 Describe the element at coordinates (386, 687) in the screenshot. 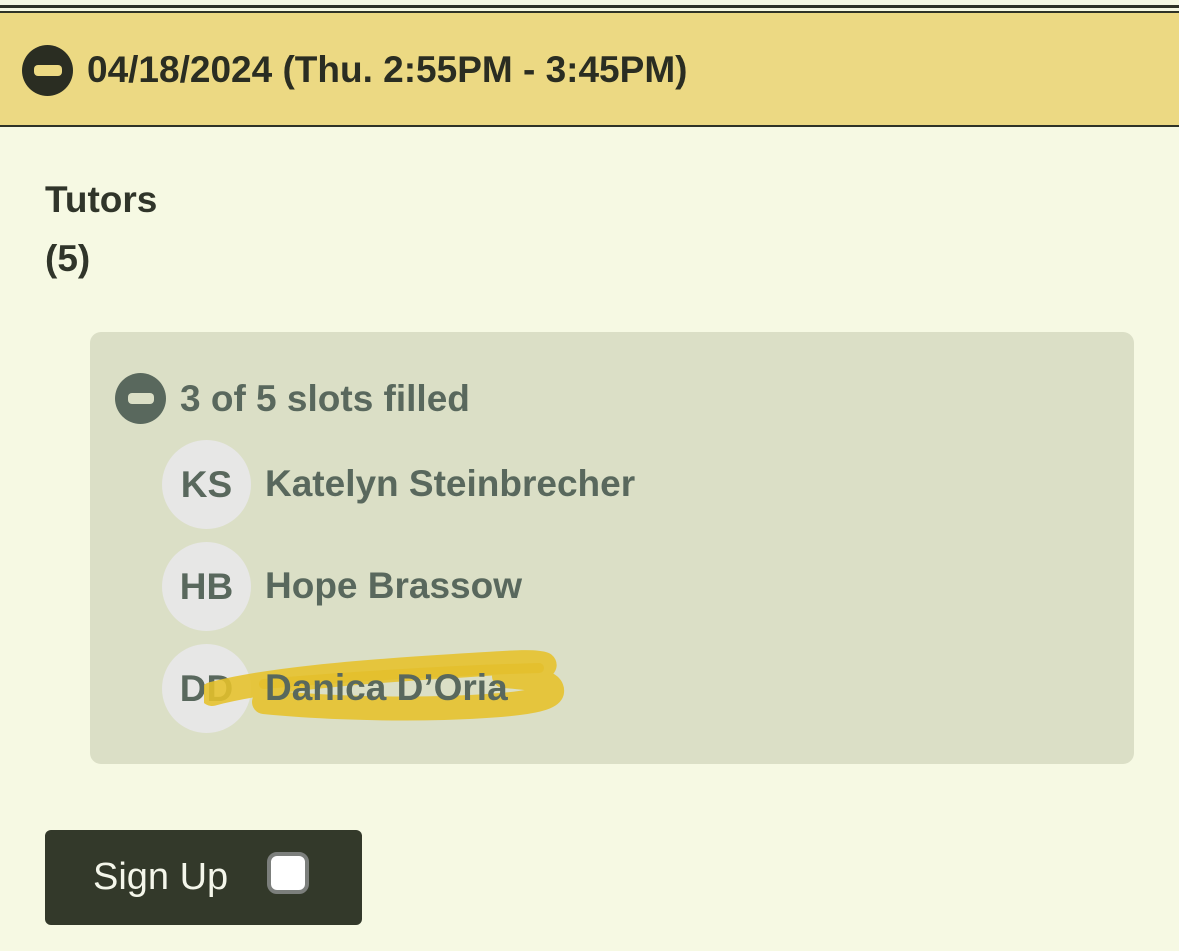

I see `participant-name: Danica D’Oria` at that location.